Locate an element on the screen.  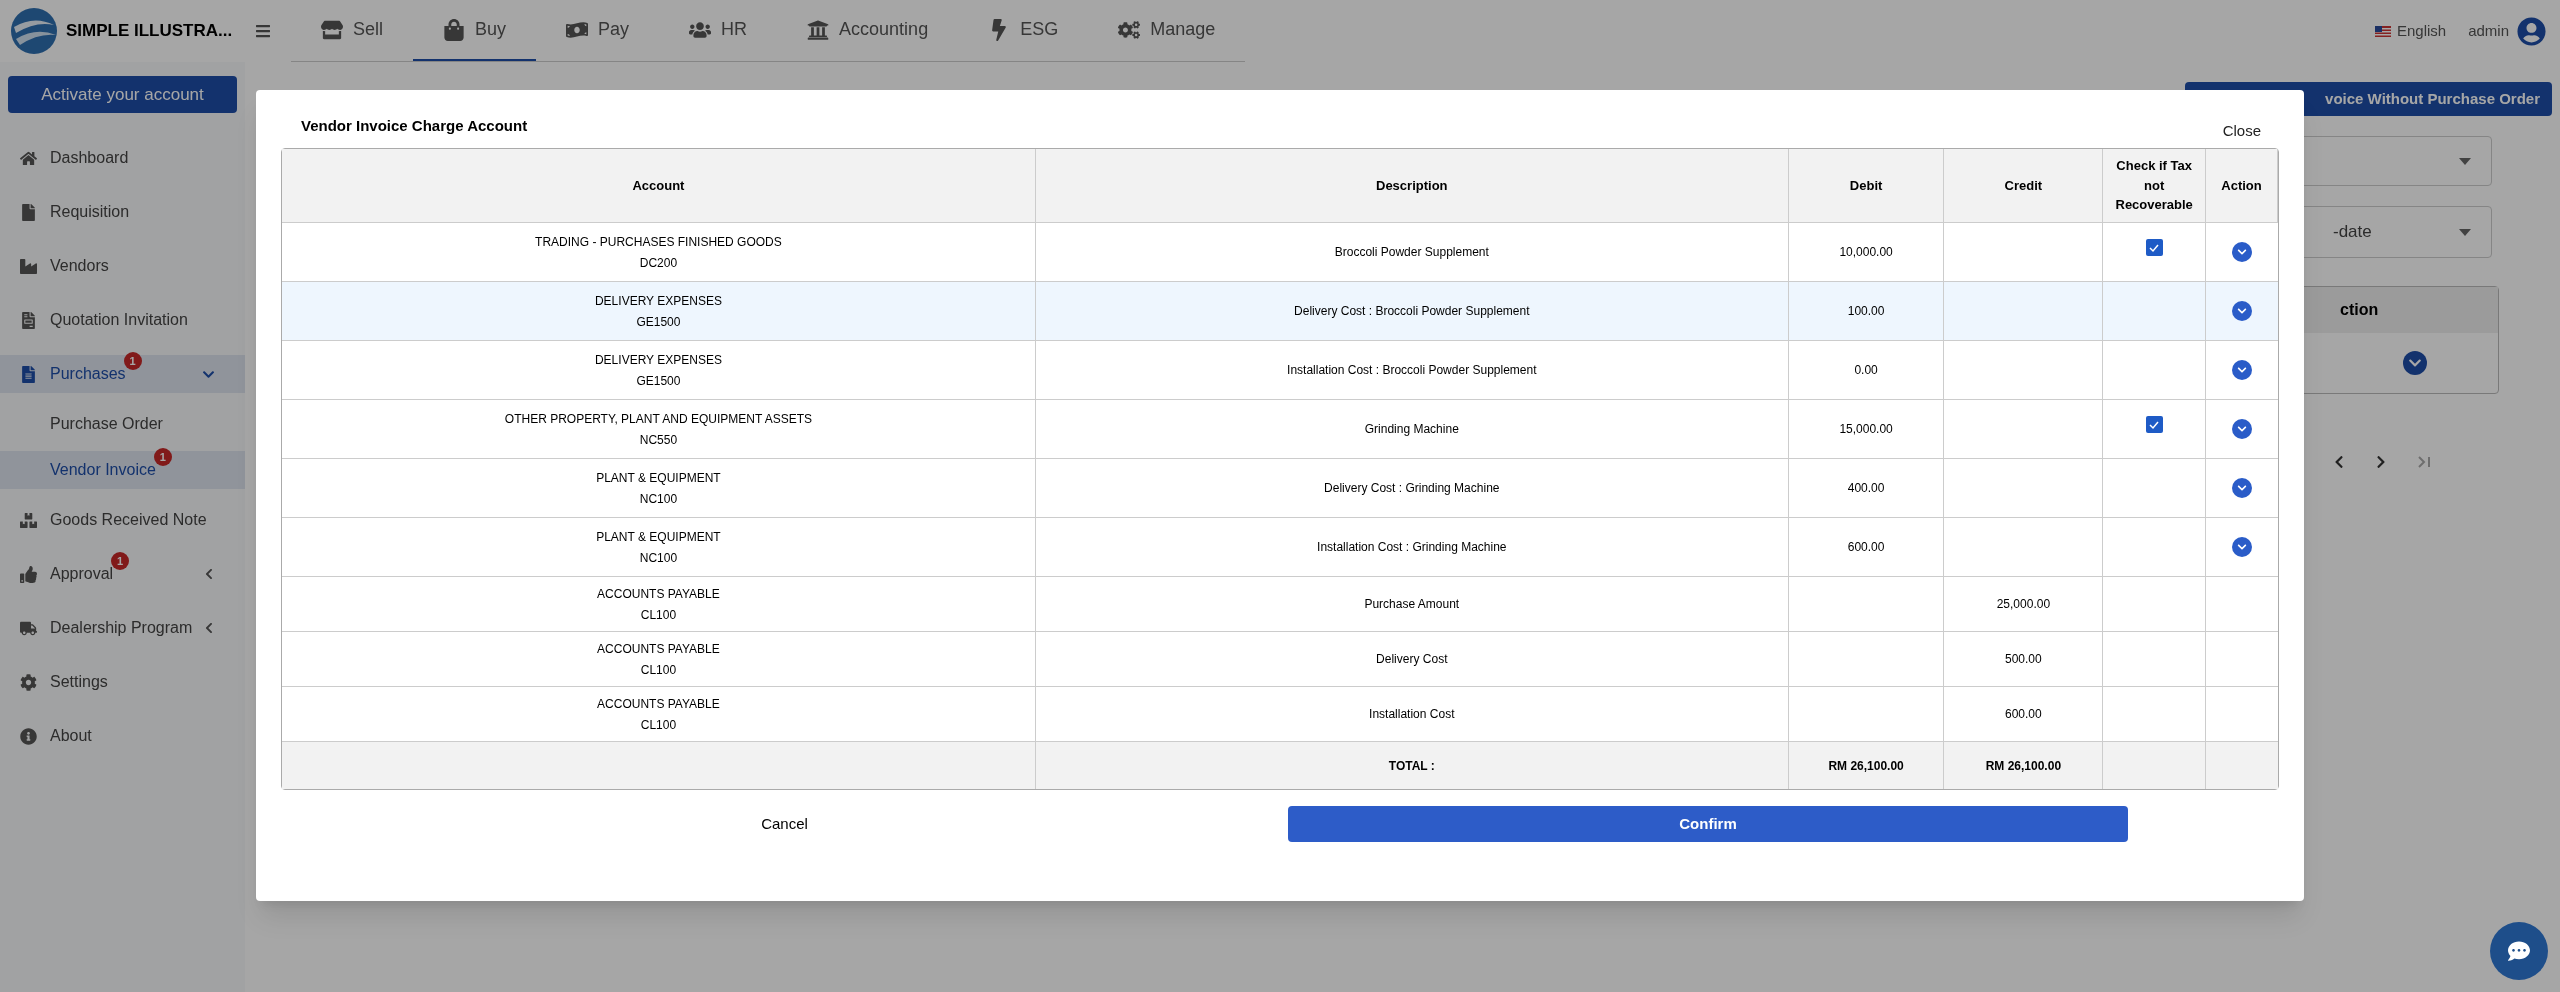
table-cell: Delivery Cost : Grinding Machine is located at coordinates (1412, 488).